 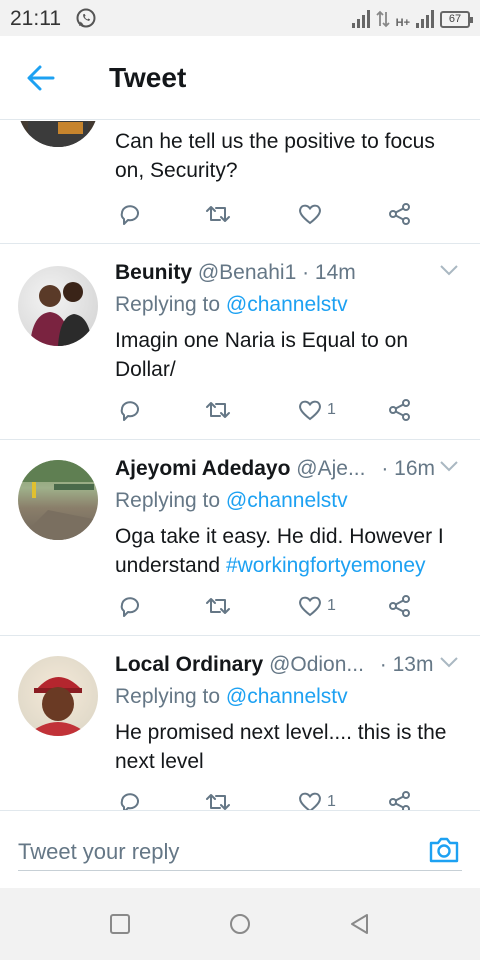 I want to click on tweet-header: Ajeyomi Adedayo @Aje... · 16m, so click(x=280, y=469).